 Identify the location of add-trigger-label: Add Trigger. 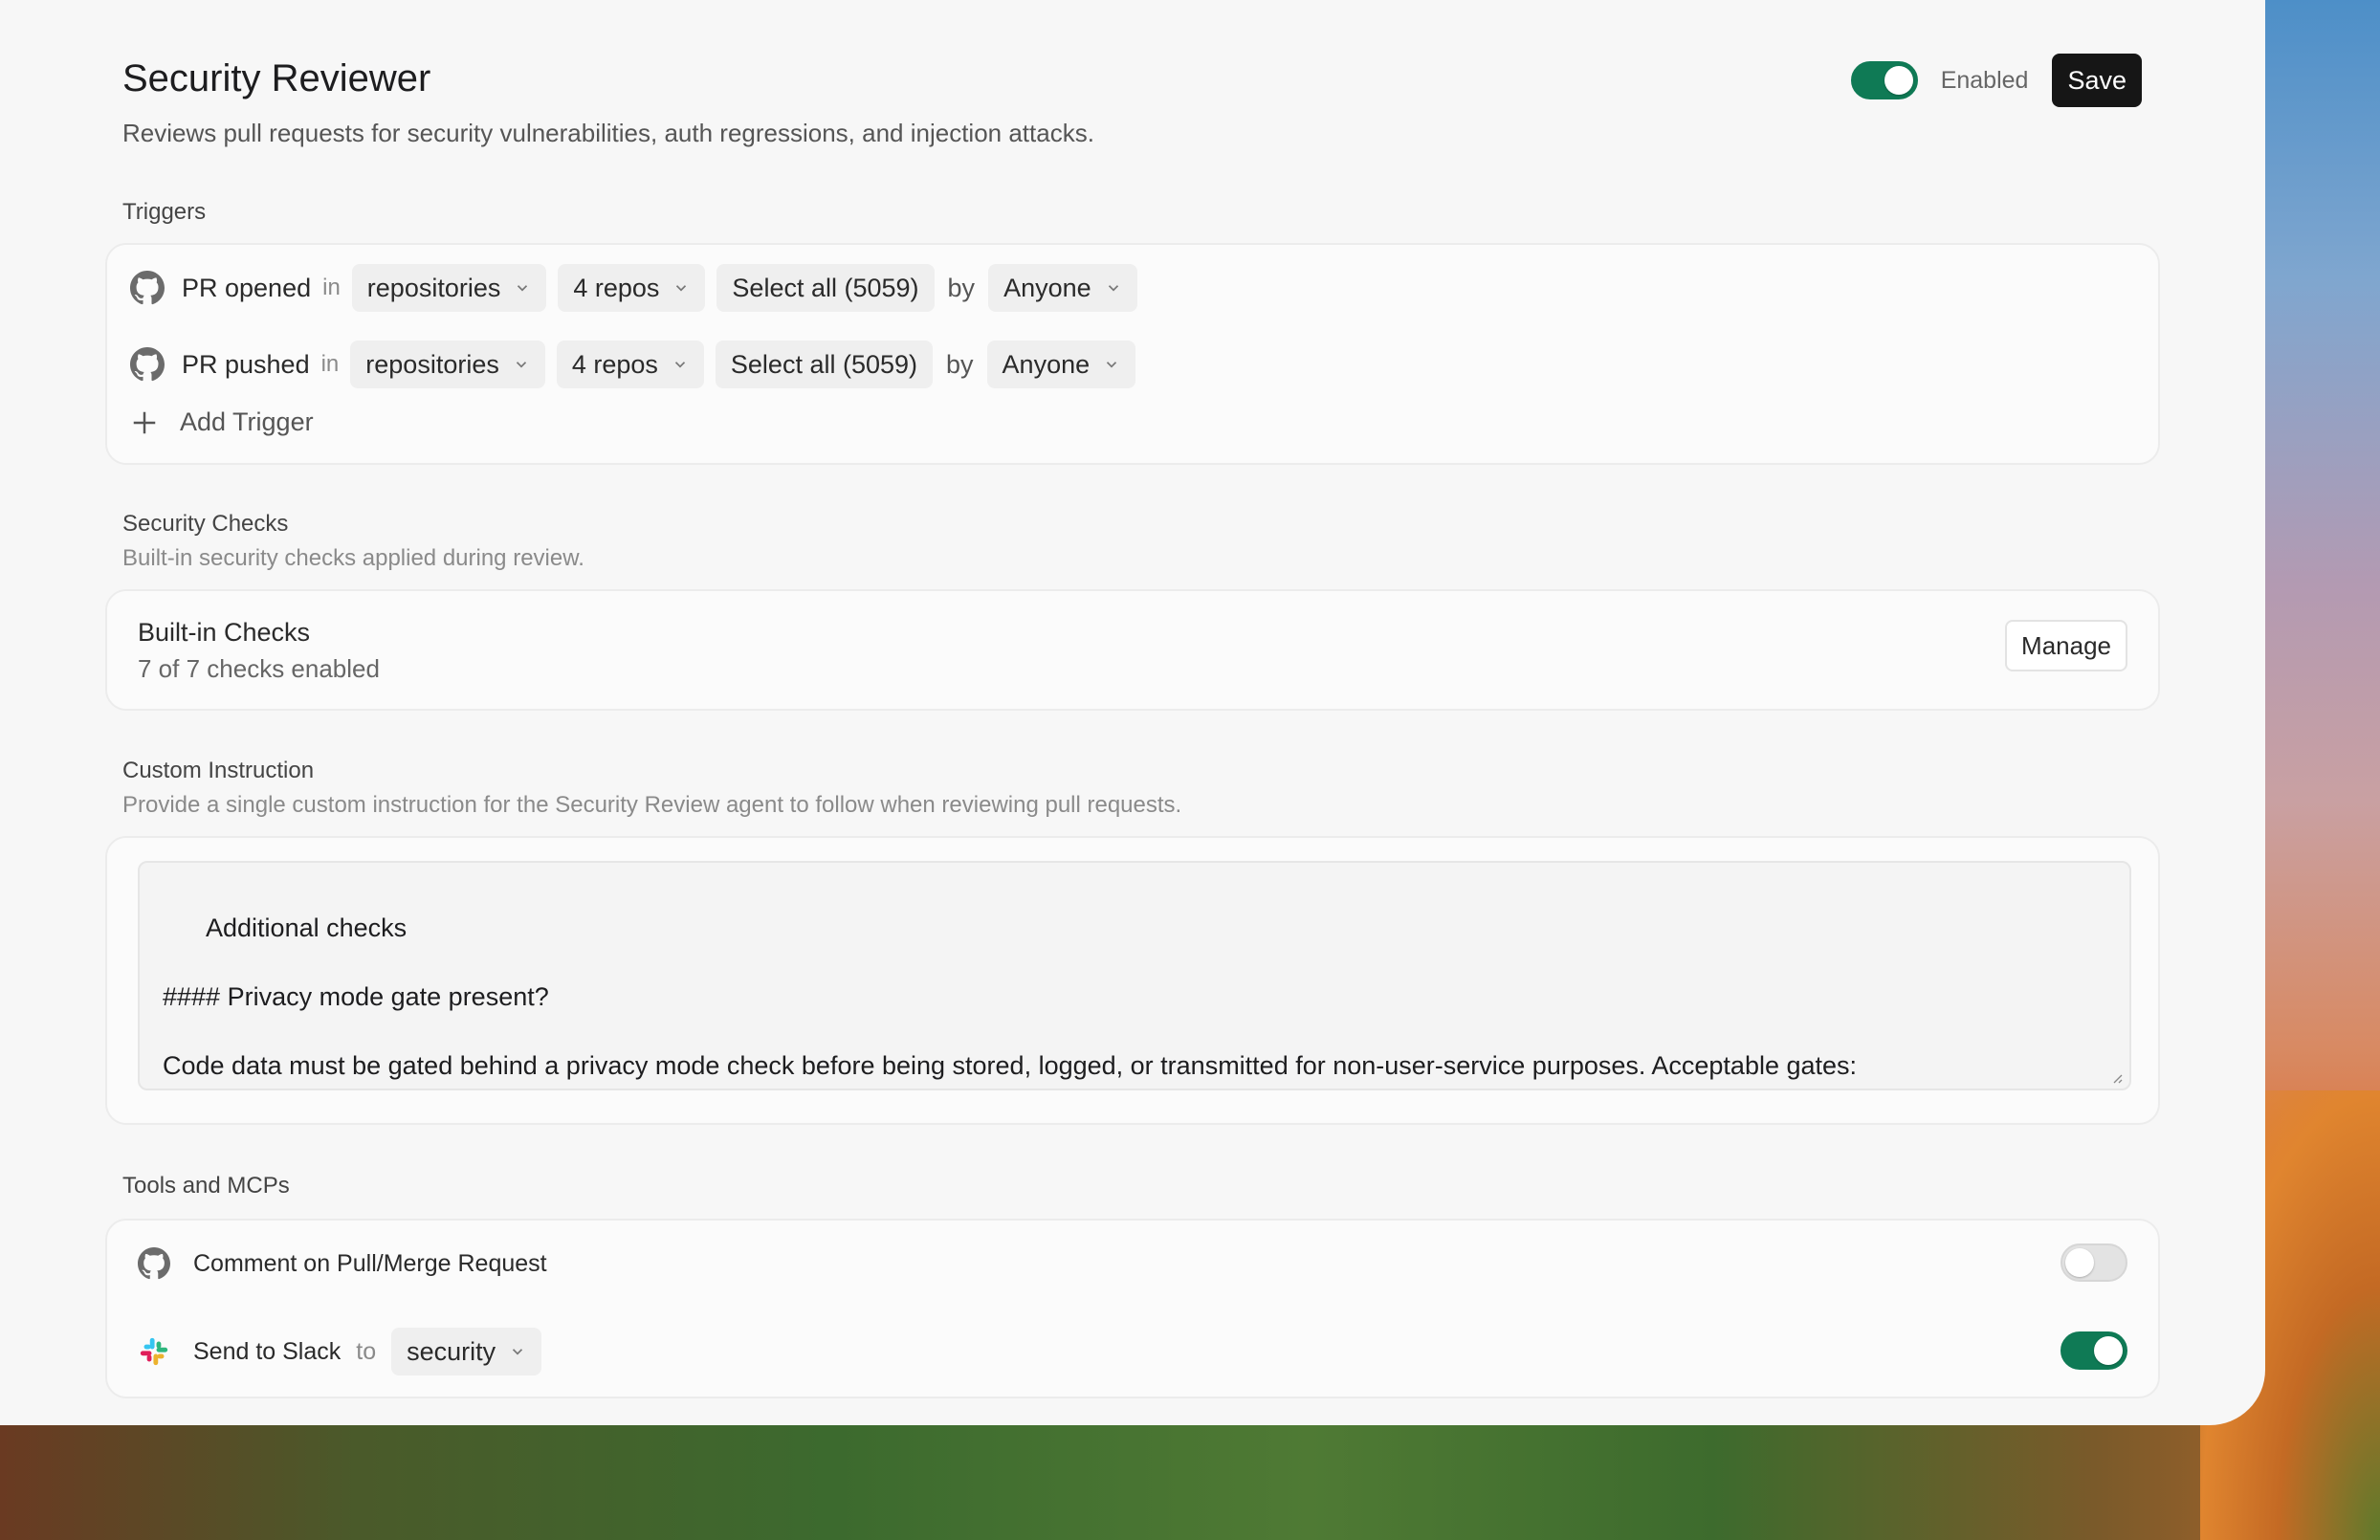
(247, 421).